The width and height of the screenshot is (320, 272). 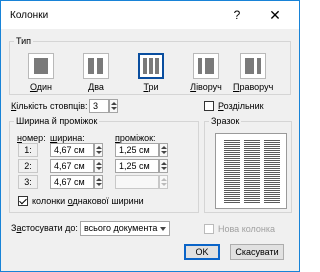 What do you see at coordinates (257, 252) in the screenshot?
I see `cancel-button: Скасувати` at bounding box center [257, 252].